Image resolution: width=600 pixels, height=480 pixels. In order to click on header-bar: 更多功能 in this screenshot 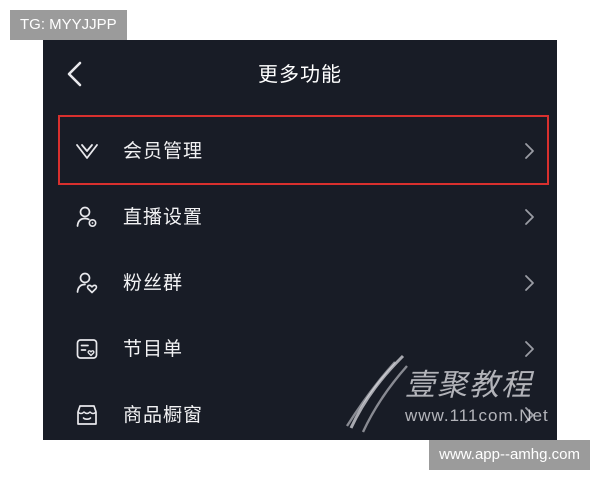, I will do `click(300, 74)`.